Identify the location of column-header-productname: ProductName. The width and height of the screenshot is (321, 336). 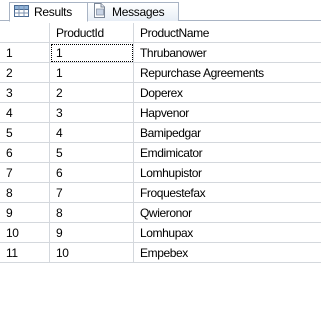
(227, 33).